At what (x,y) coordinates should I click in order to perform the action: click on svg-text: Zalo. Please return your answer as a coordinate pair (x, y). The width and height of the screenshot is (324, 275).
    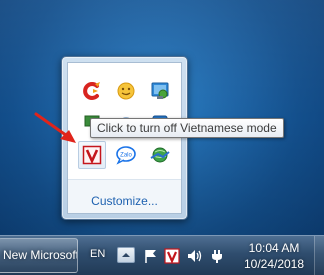
    Looking at the image, I should click on (126, 156).